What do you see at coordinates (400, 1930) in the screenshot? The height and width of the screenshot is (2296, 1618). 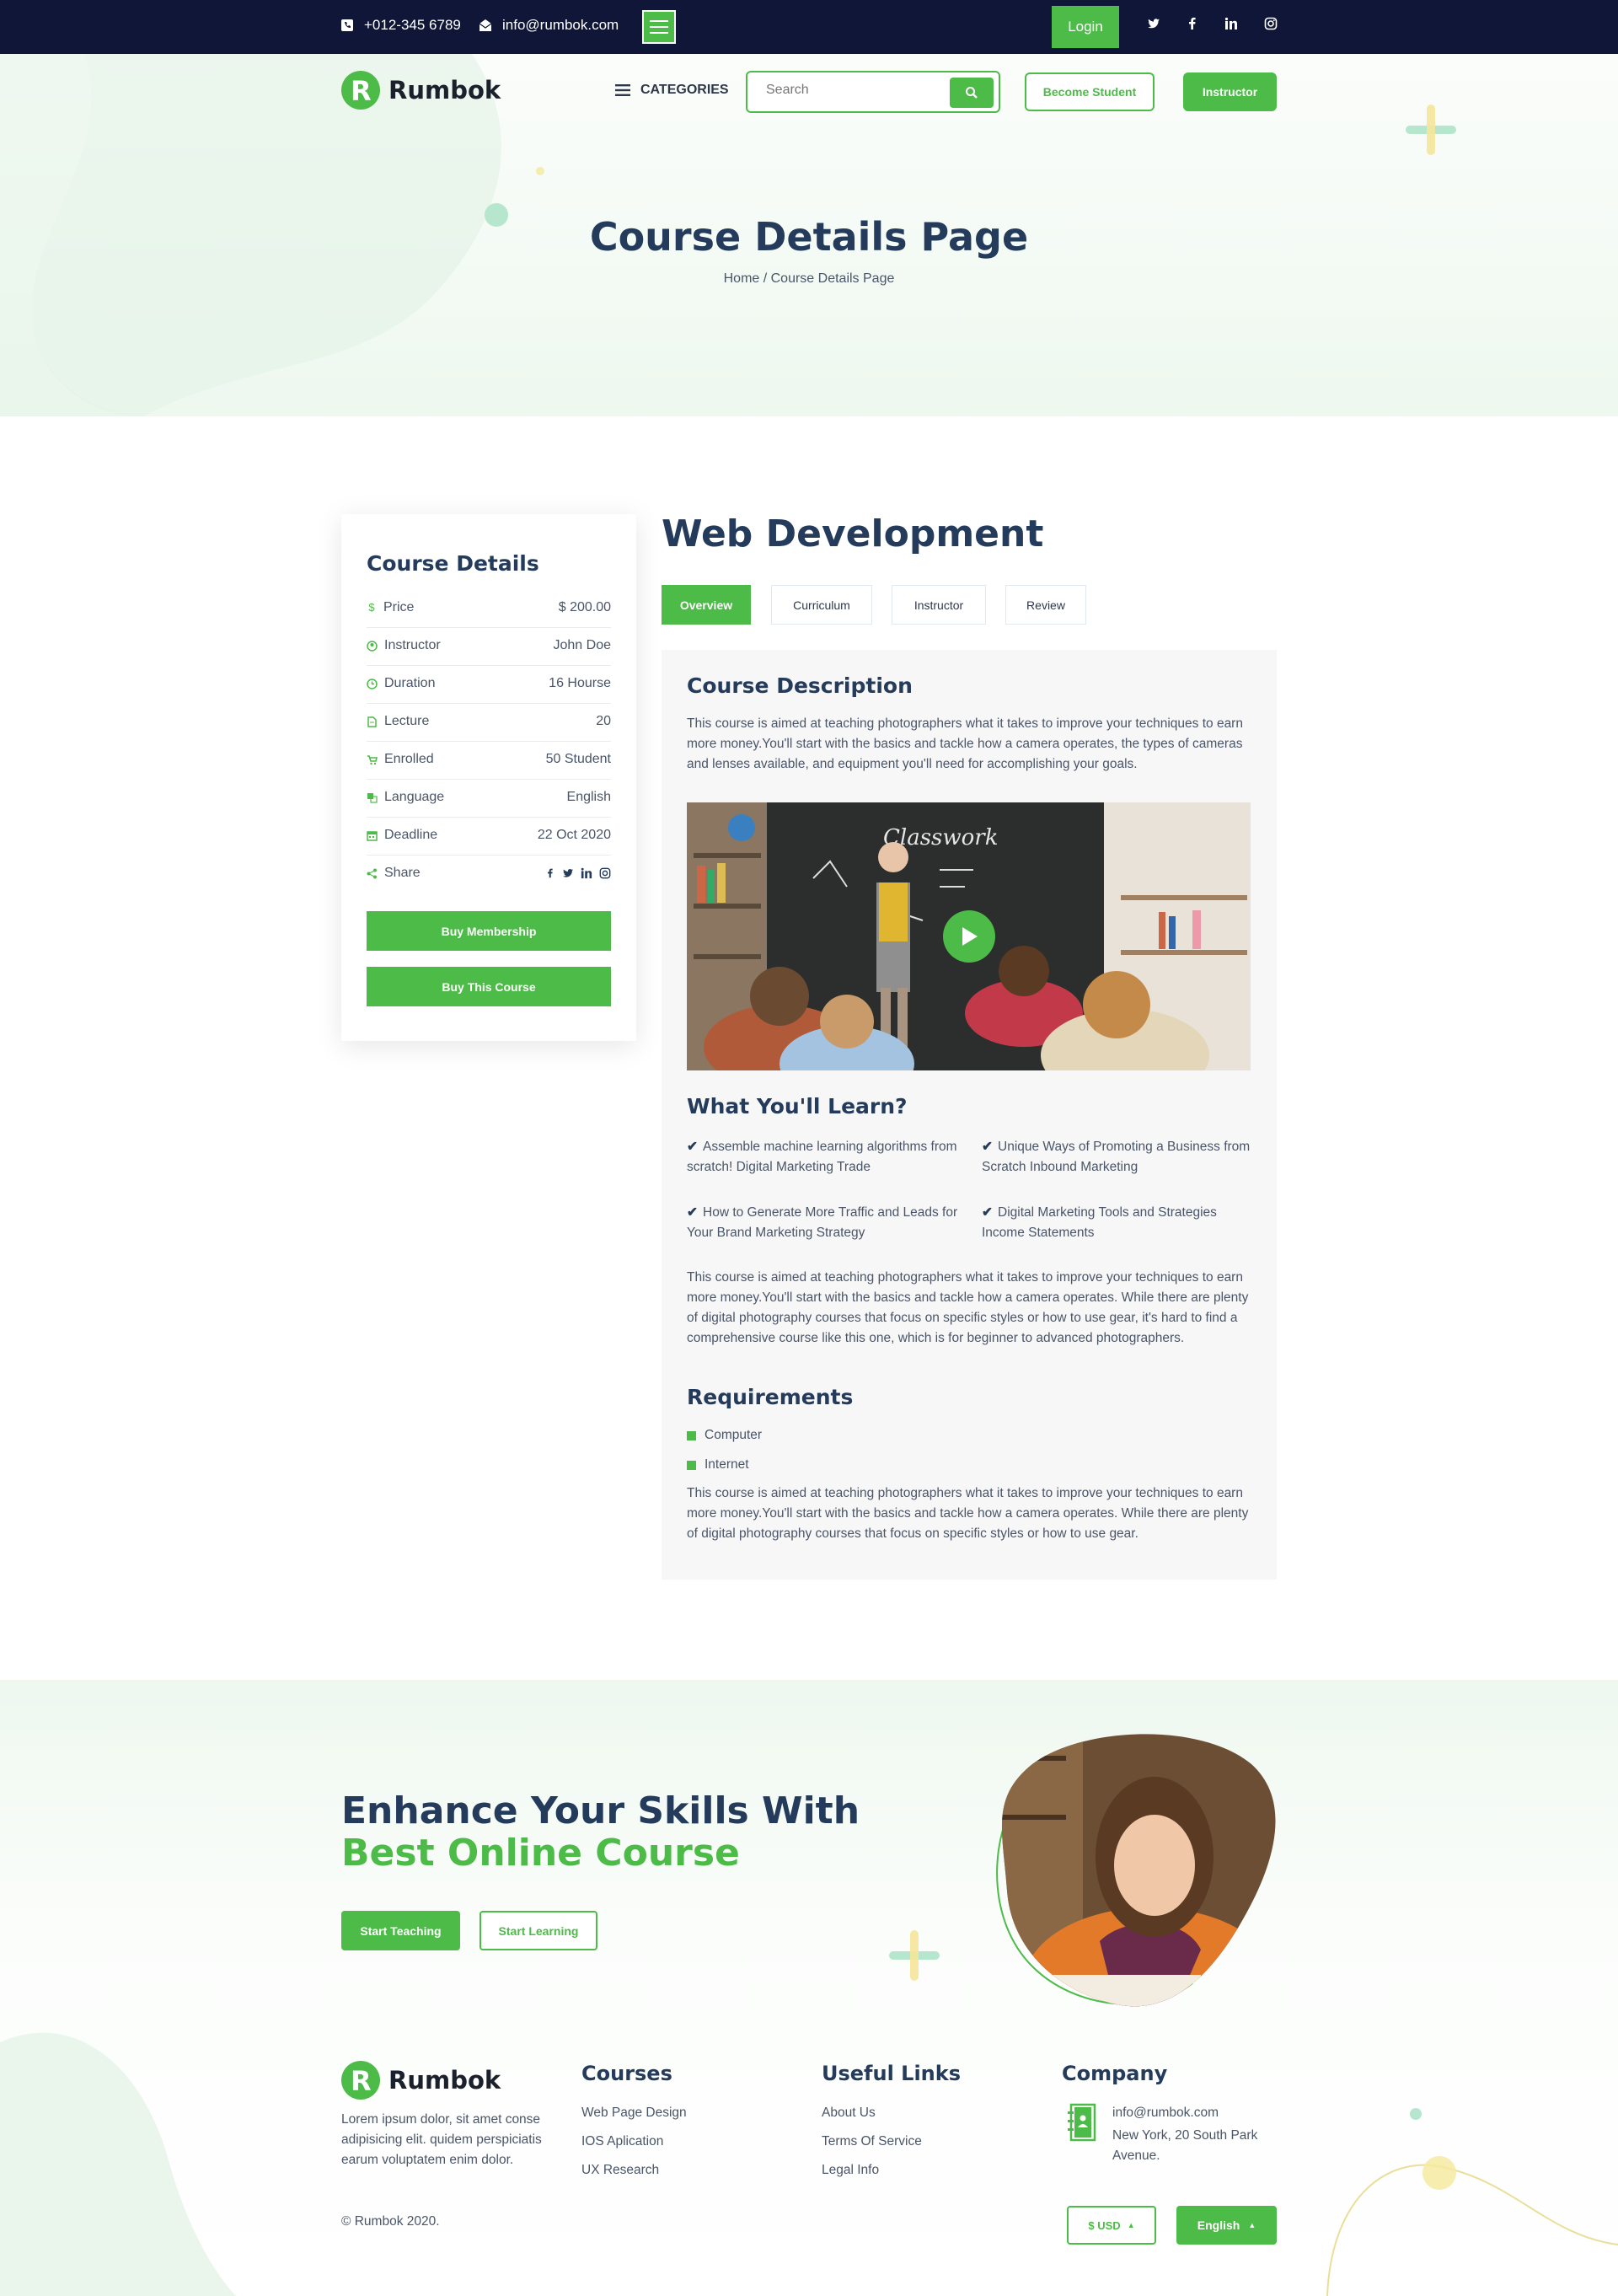 I see `start-teaching-button: Start Teaching` at bounding box center [400, 1930].